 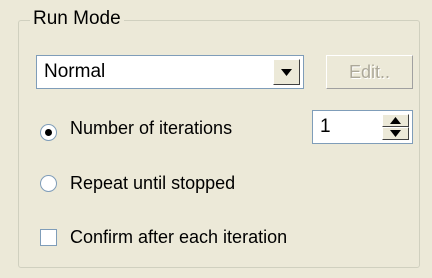 I want to click on triangle-up-icon, so click(x=395, y=120).